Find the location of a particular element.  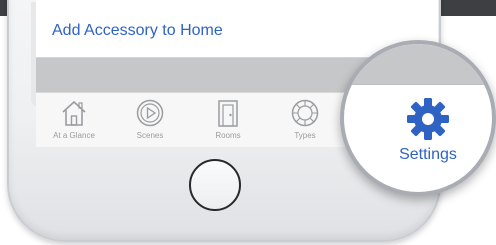

ring-icon is located at coordinates (305, 113).